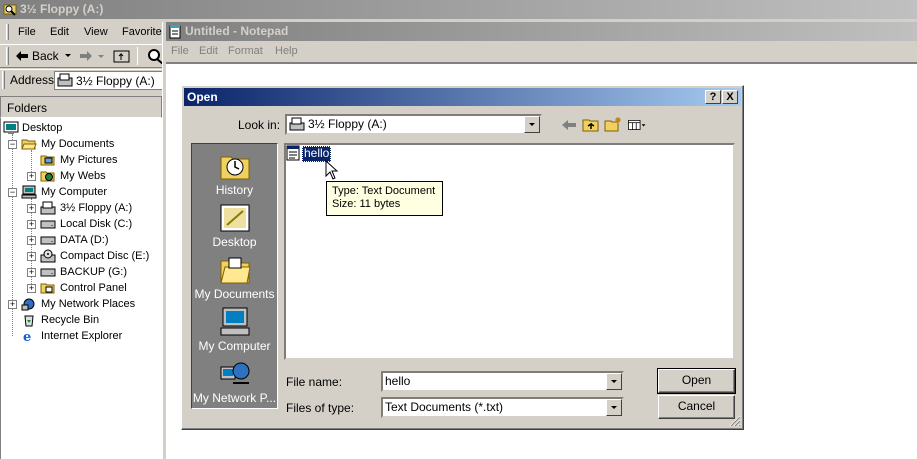 This screenshot has width=917, height=459. Describe the element at coordinates (96, 32) in the screenshot. I see `explorer-menu-view: View` at that location.